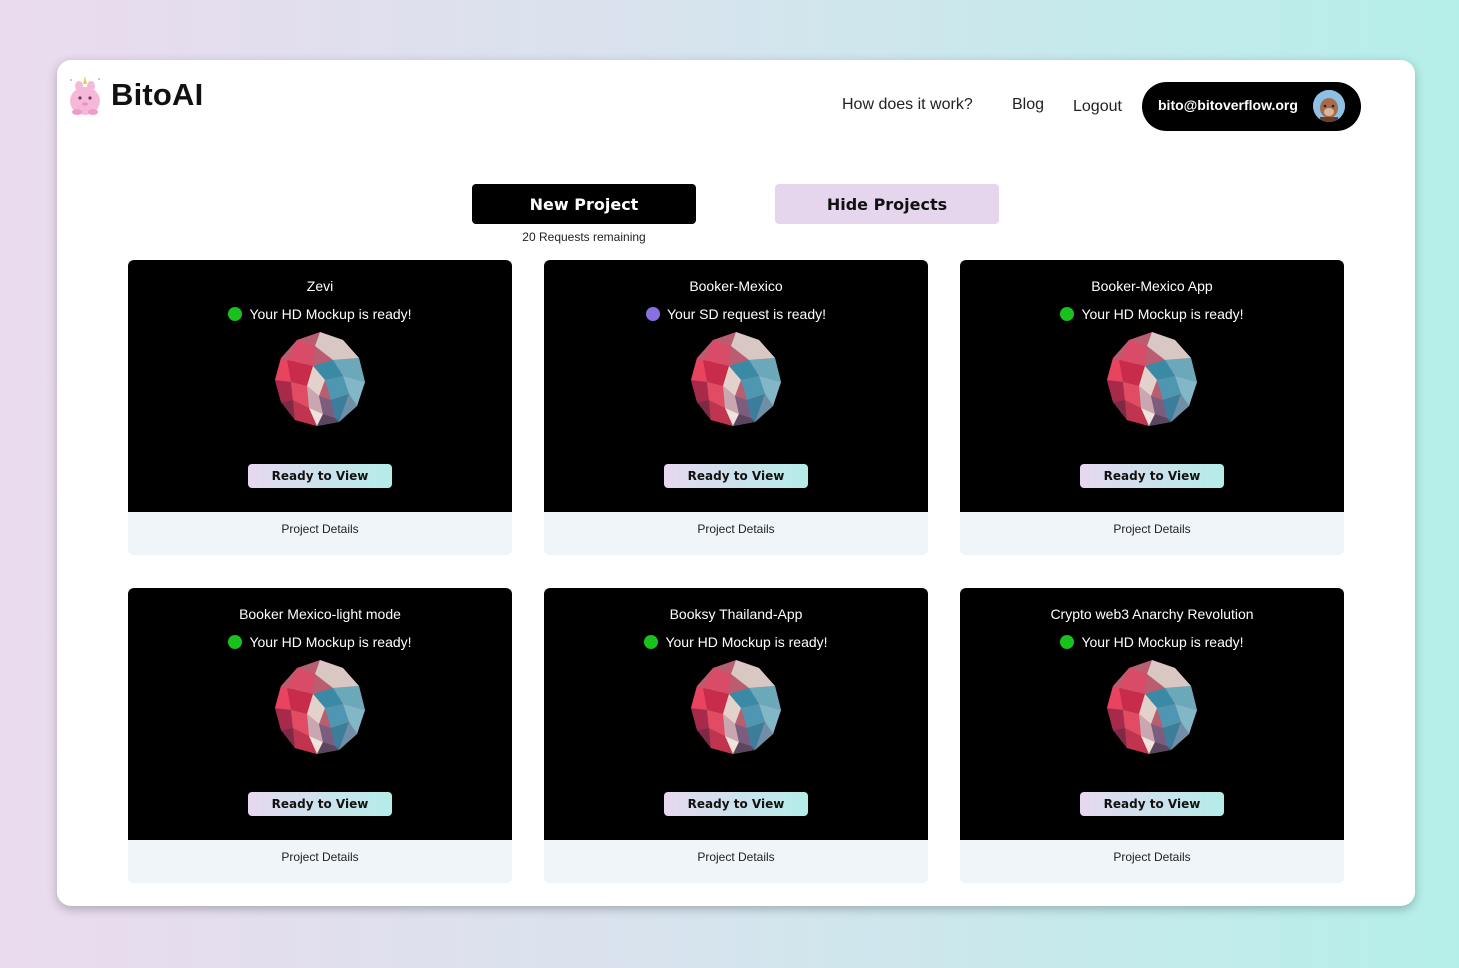  What do you see at coordinates (584, 237) in the screenshot?
I see `requests-remaining: 20 Requests remaining` at bounding box center [584, 237].